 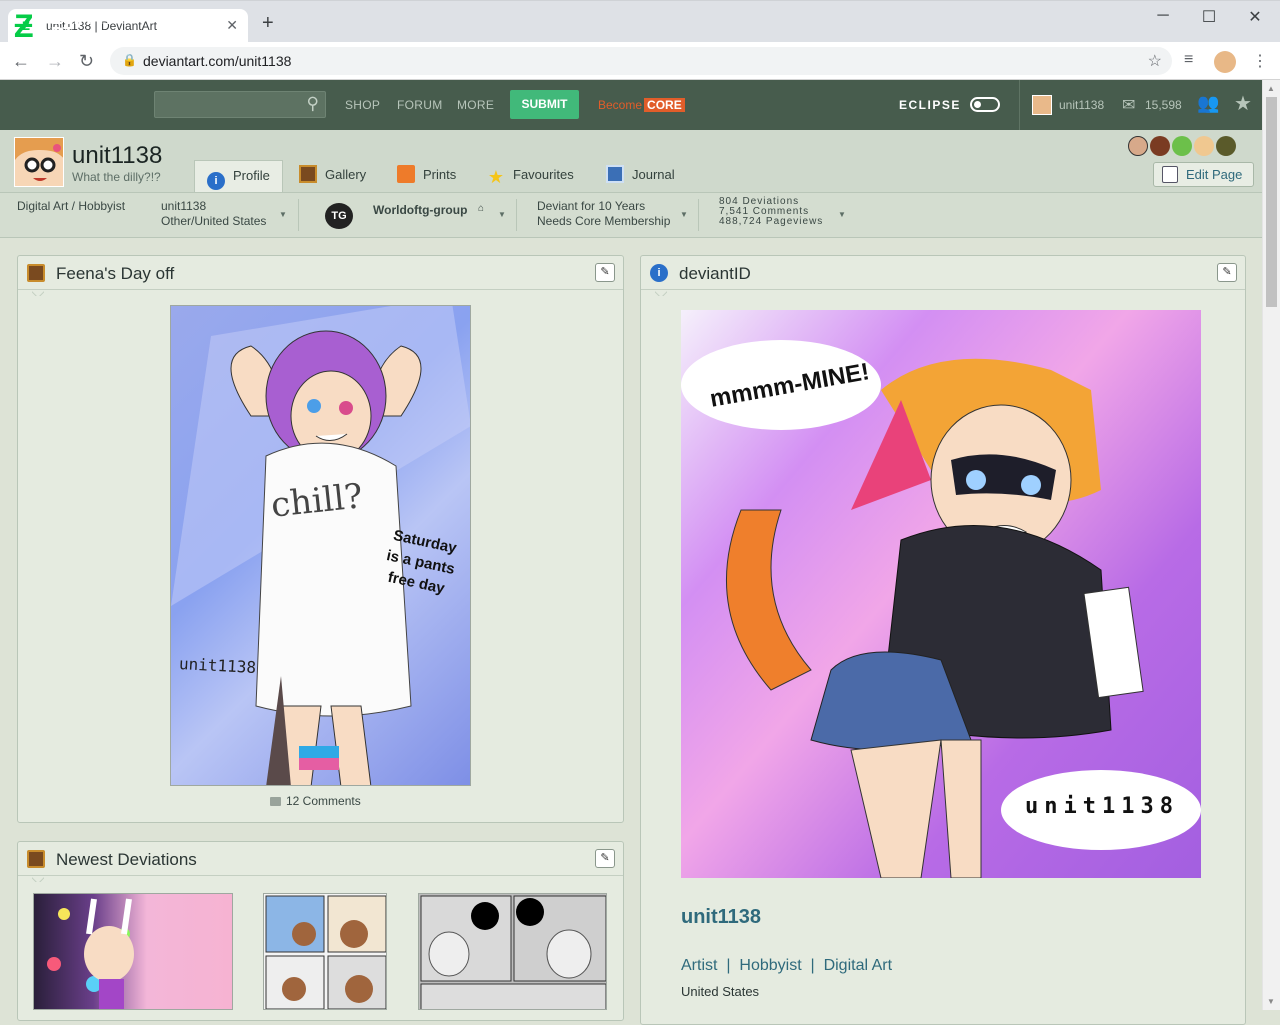 I want to click on tab-profile: i Profile, so click(x=238, y=176).